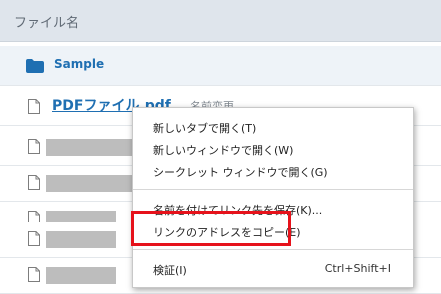  Describe the element at coordinates (35, 67) in the screenshot. I see `folder-icon` at that location.